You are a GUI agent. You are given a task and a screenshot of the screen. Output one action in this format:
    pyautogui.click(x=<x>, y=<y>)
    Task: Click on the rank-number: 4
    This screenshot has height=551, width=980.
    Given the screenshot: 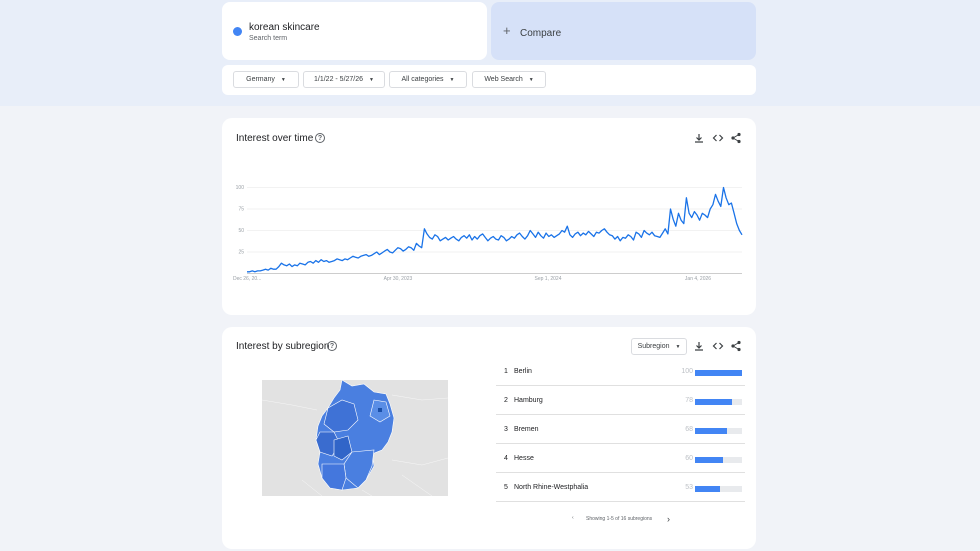 What is the action you would take?
    pyautogui.click(x=506, y=458)
    